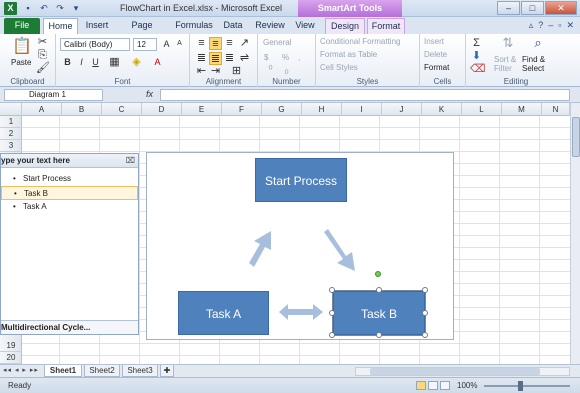 This screenshot has width=580, height=393. What do you see at coordinates (533, 59) in the screenshot?
I see `find-select-label-1: Find &` at bounding box center [533, 59].